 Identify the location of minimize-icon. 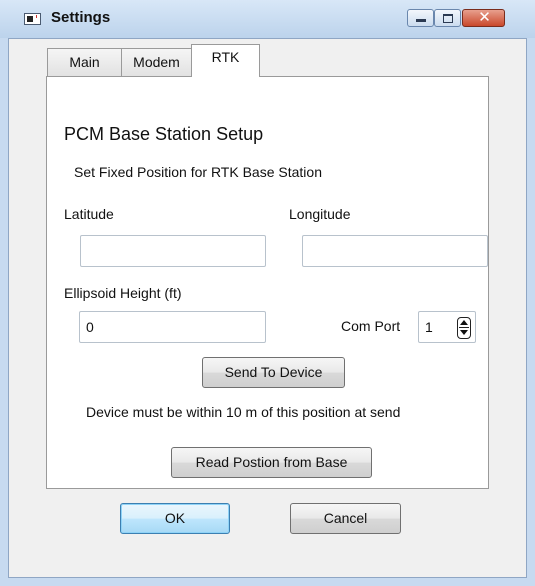
(420, 18).